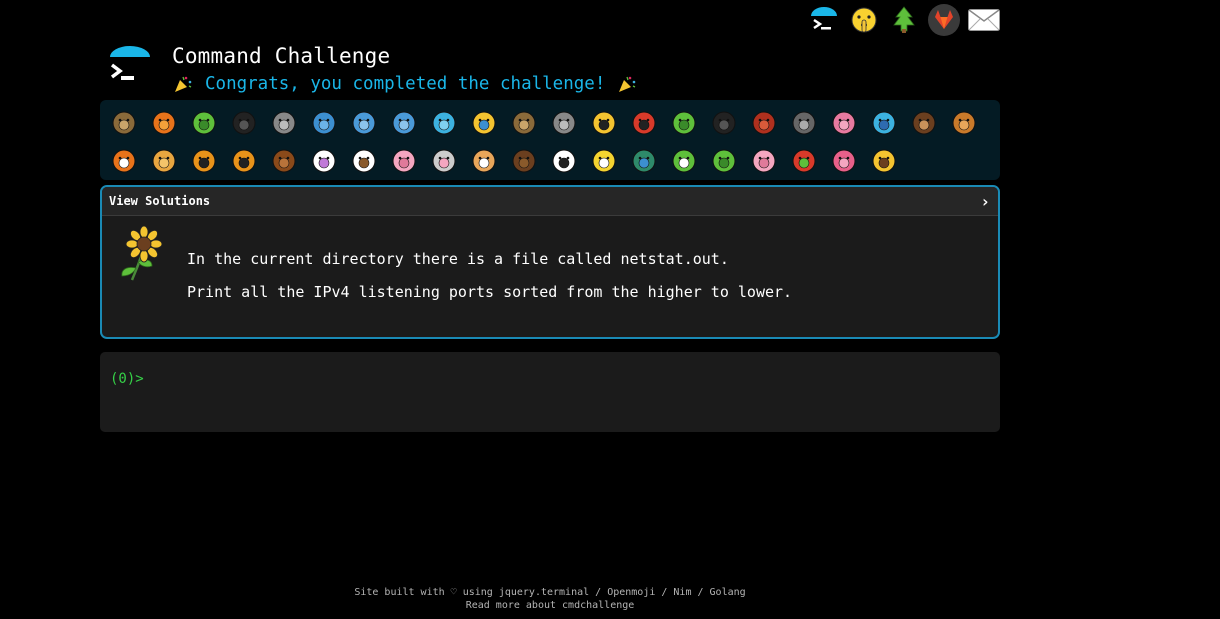  I want to click on unicorn-icon, so click(324, 161).